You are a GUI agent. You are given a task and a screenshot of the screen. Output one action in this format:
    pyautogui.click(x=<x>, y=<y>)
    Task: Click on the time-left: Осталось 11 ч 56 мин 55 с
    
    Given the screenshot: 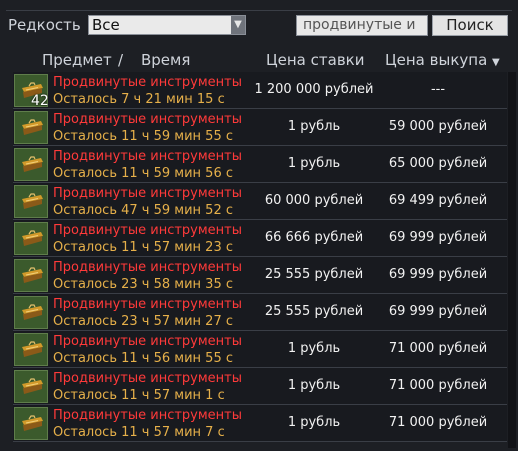 What is the action you would take?
    pyautogui.click(x=143, y=358)
    